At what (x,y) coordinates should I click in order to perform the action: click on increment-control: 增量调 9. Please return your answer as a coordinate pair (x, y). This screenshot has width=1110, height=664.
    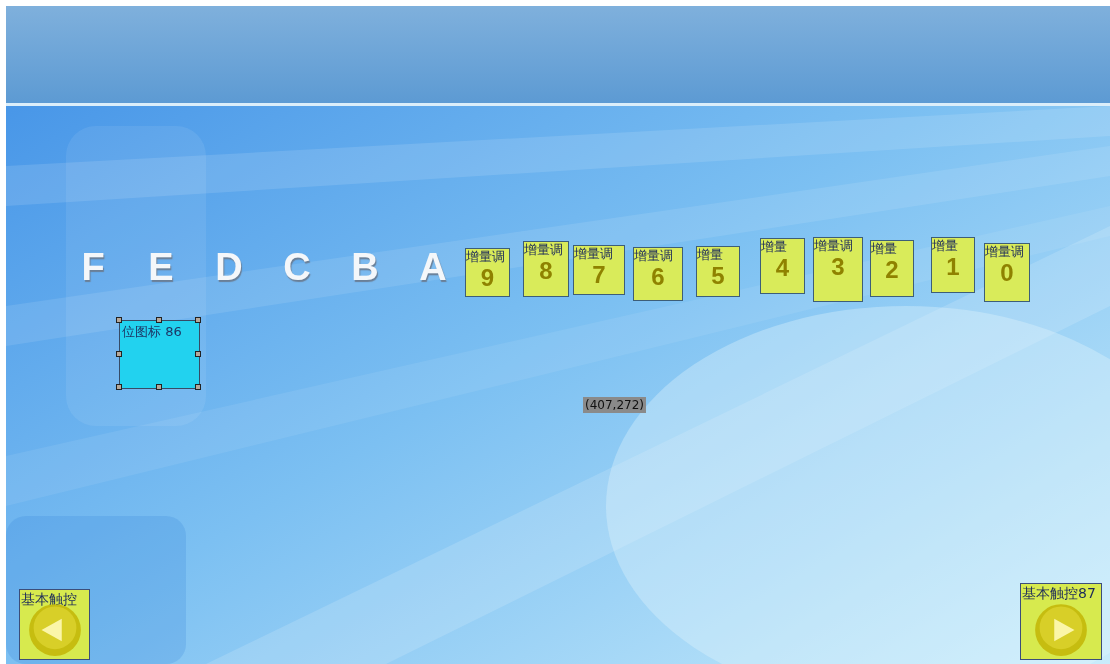
    Looking at the image, I should click on (487, 272).